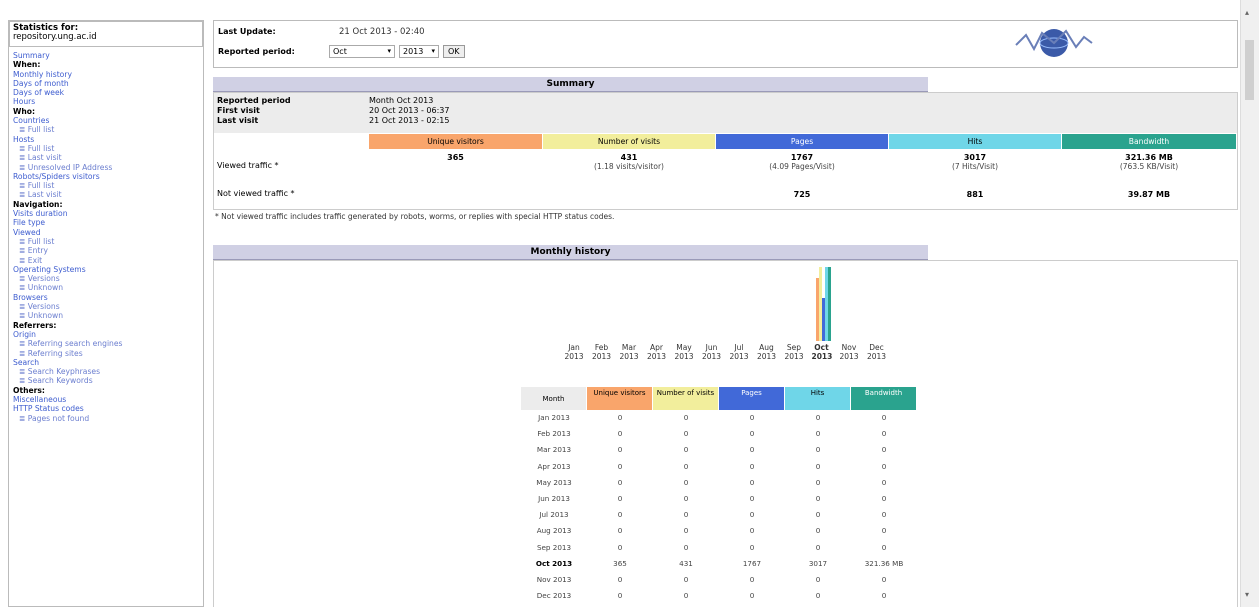  Describe the element at coordinates (362, 51) in the screenshot. I see `month-select: Oct ▾` at that location.